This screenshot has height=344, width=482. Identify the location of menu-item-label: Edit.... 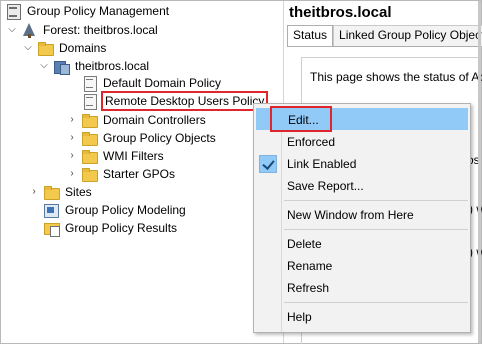
(303, 120).